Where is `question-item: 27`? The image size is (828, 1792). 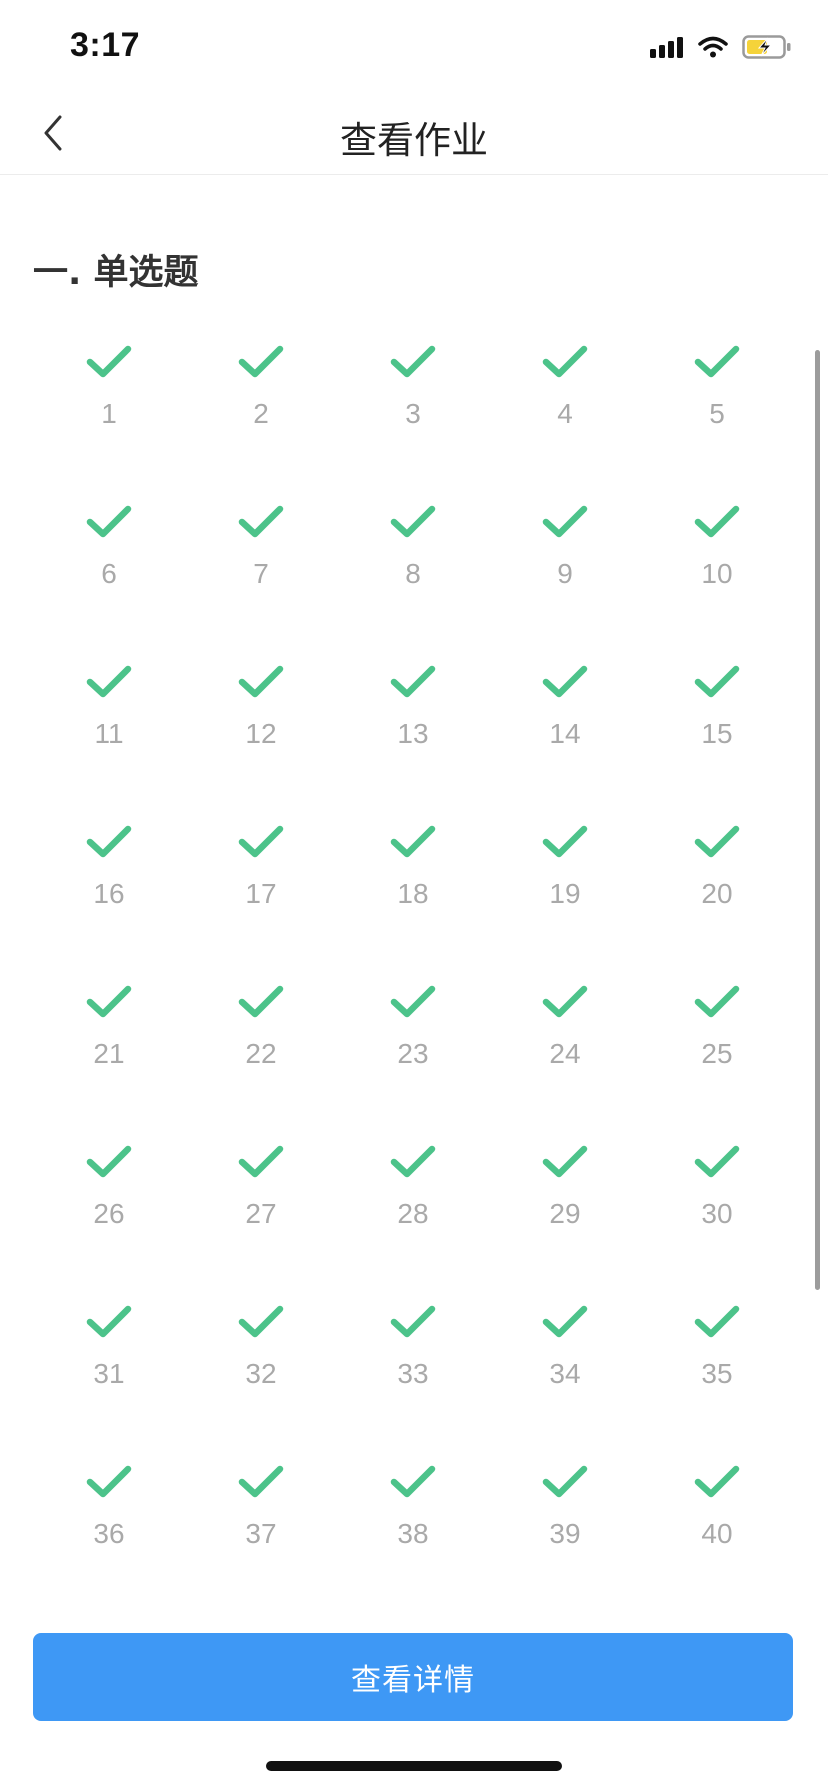
question-item: 27 is located at coordinates (261, 1208).